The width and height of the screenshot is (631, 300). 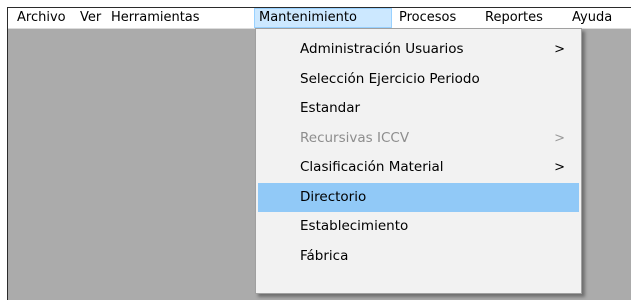 What do you see at coordinates (390, 79) in the screenshot?
I see `menu-item-label: Selección Ejercicio Periodo` at bounding box center [390, 79].